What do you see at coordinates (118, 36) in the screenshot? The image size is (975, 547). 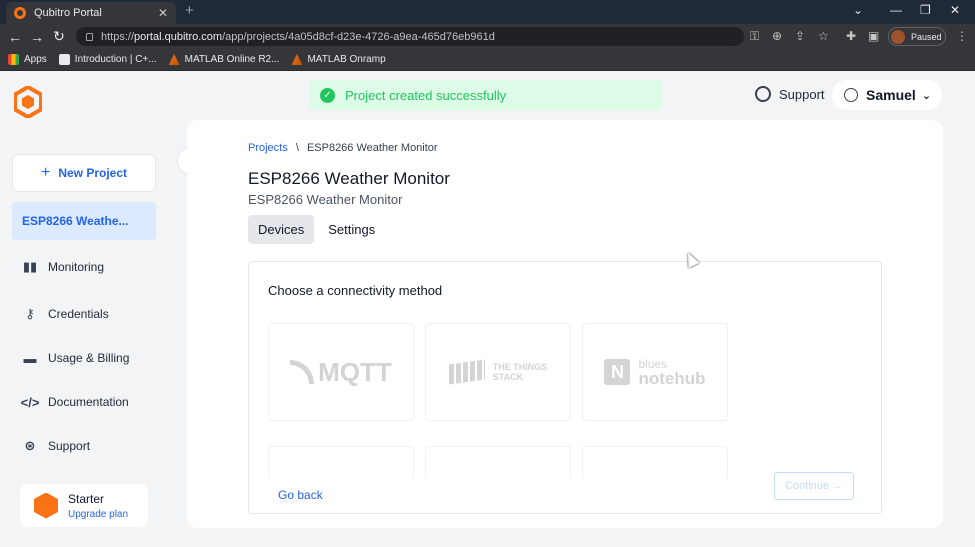 I see `url-prefix: https://` at bounding box center [118, 36].